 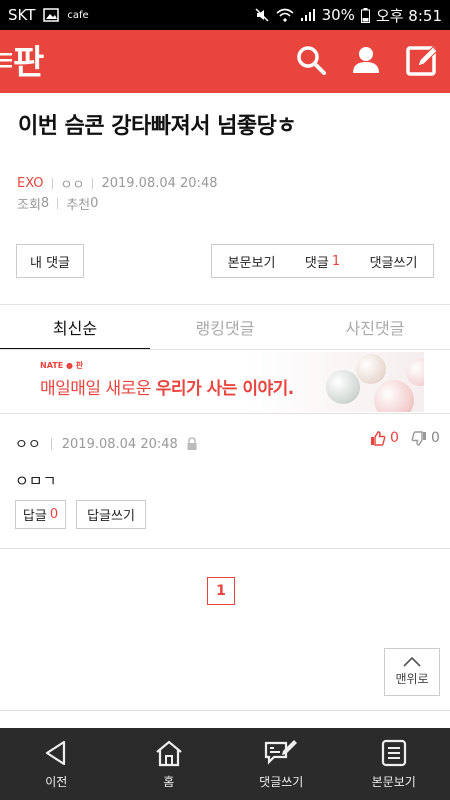 I want to click on reply-label: 답글, so click(x=34, y=516).